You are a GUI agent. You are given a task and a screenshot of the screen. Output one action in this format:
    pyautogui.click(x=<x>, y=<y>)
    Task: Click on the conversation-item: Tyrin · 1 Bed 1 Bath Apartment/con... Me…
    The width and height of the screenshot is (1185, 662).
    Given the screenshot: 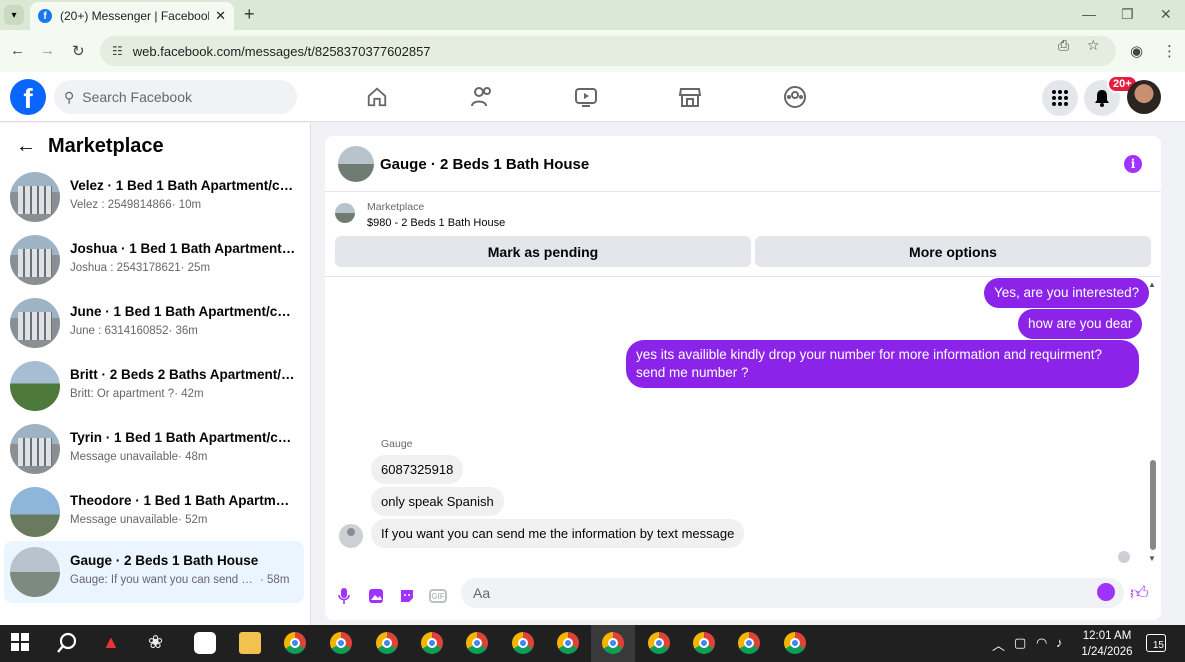 What is the action you would take?
    pyautogui.click(x=154, y=449)
    